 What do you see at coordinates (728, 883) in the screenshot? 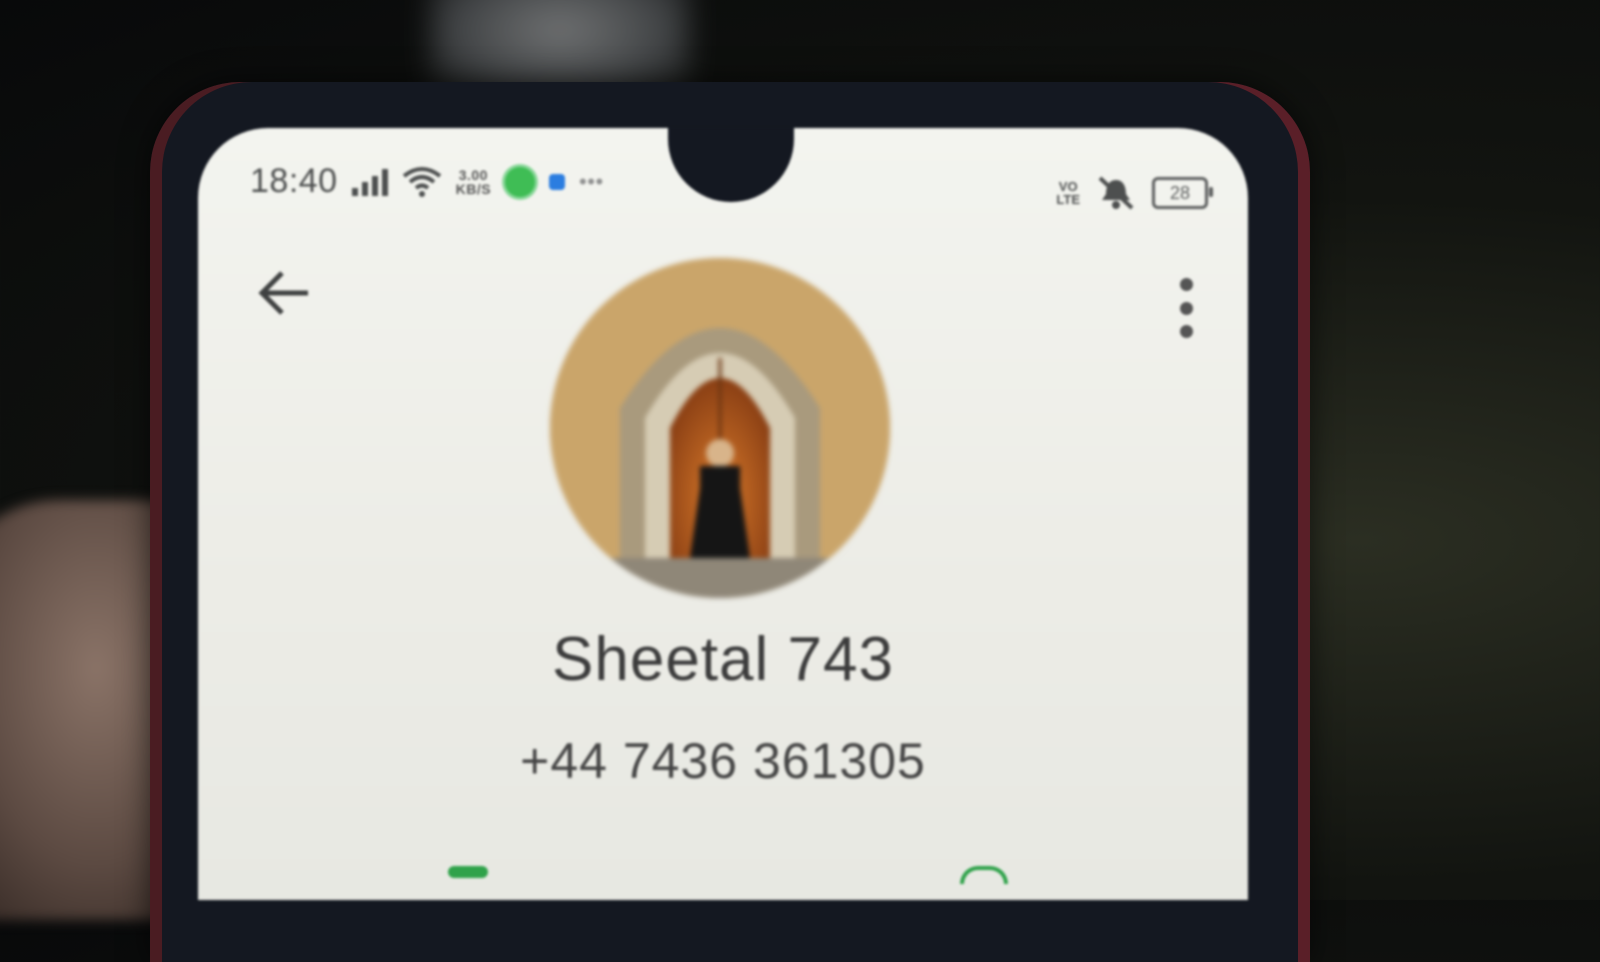
I see `action-buttons-row` at bounding box center [728, 883].